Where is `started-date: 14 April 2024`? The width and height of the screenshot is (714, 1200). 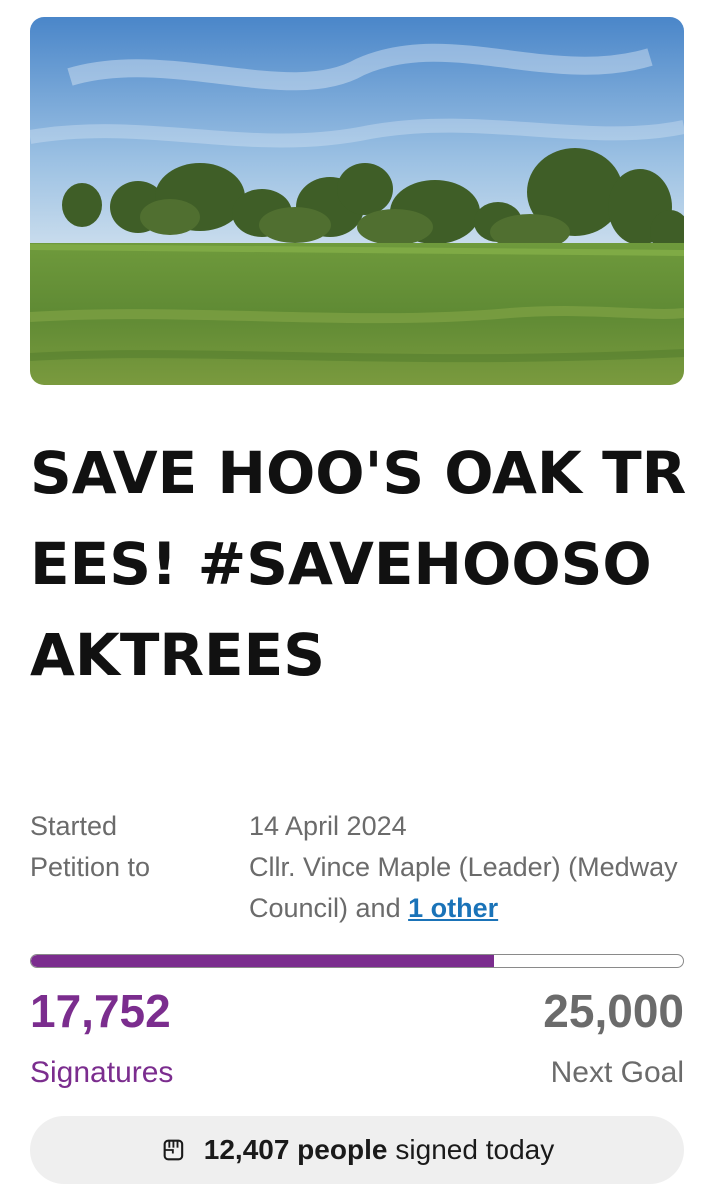 started-date: 14 April 2024 is located at coordinates (328, 826).